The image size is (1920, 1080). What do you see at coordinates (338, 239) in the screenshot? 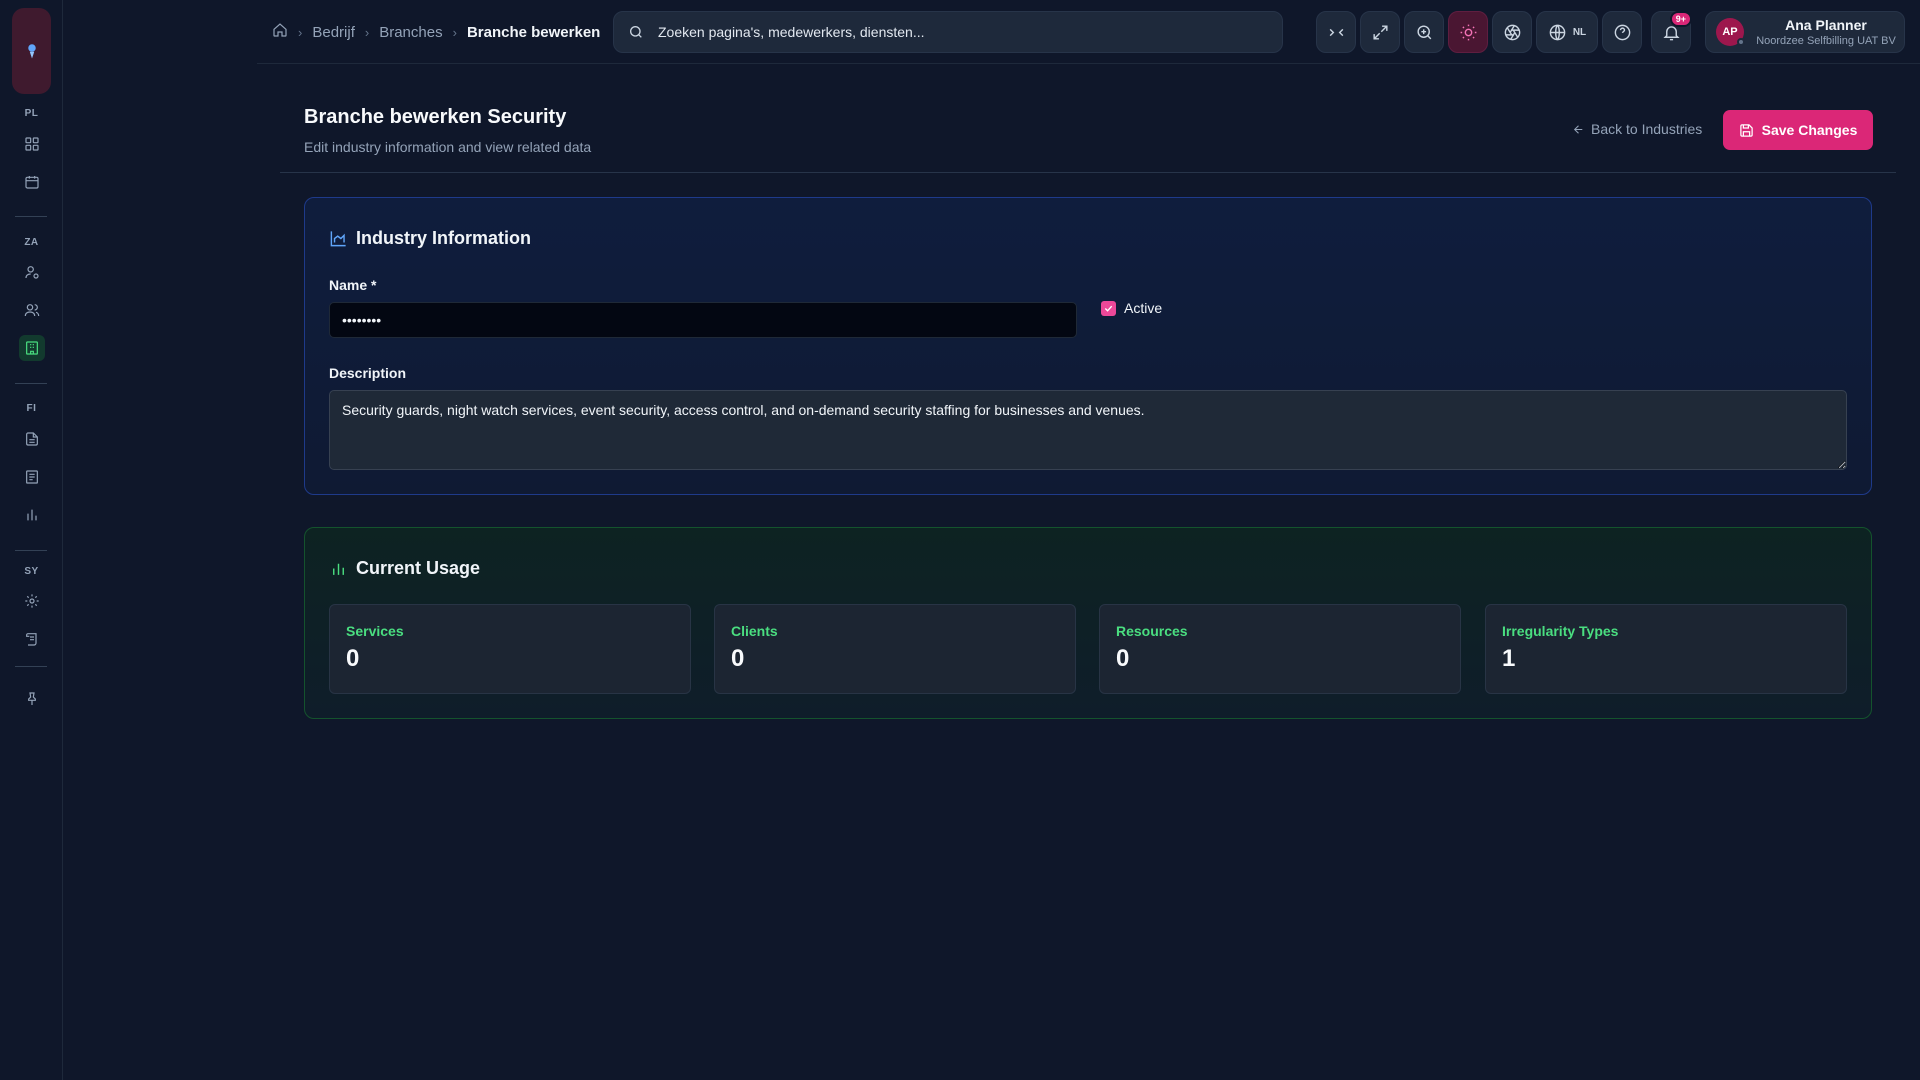
I see `industry-chart-icon` at bounding box center [338, 239].